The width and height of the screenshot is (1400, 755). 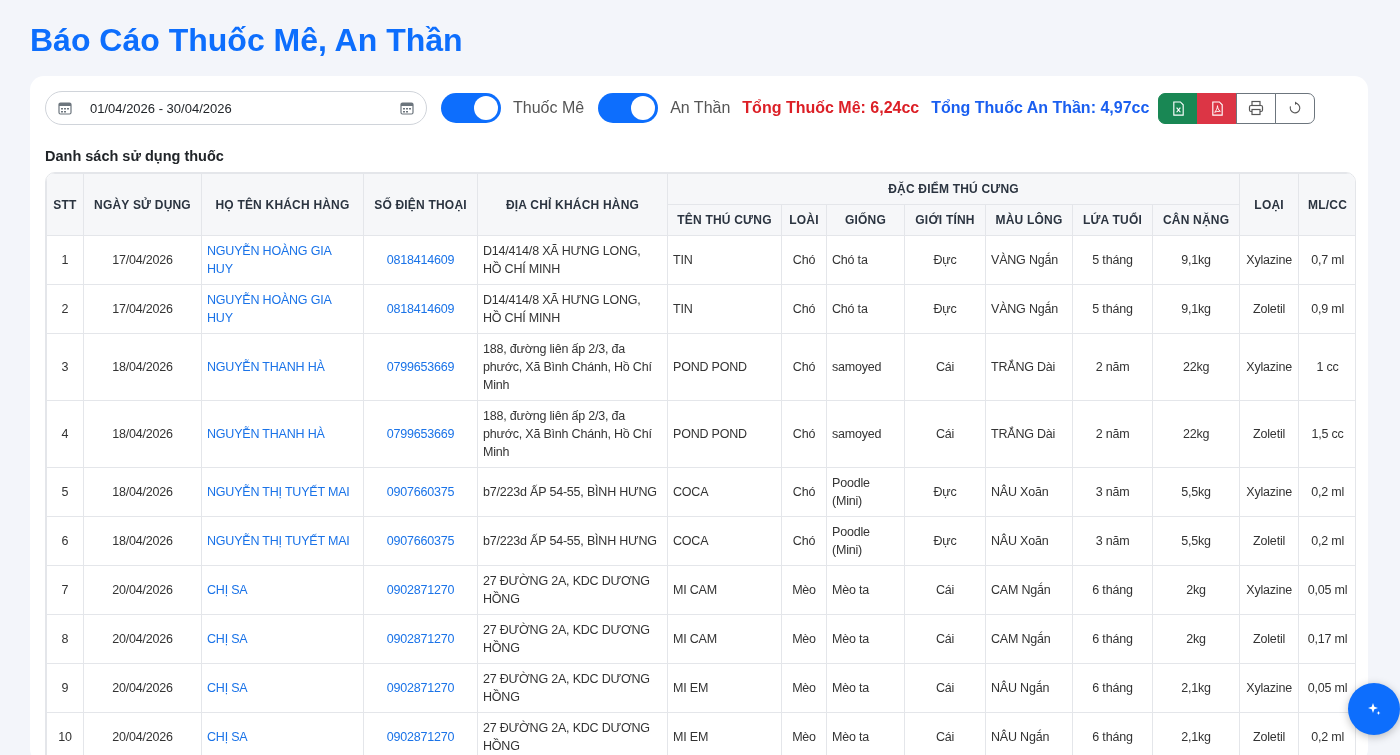 I want to click on refresh-button, so click(x=1295, y=108).